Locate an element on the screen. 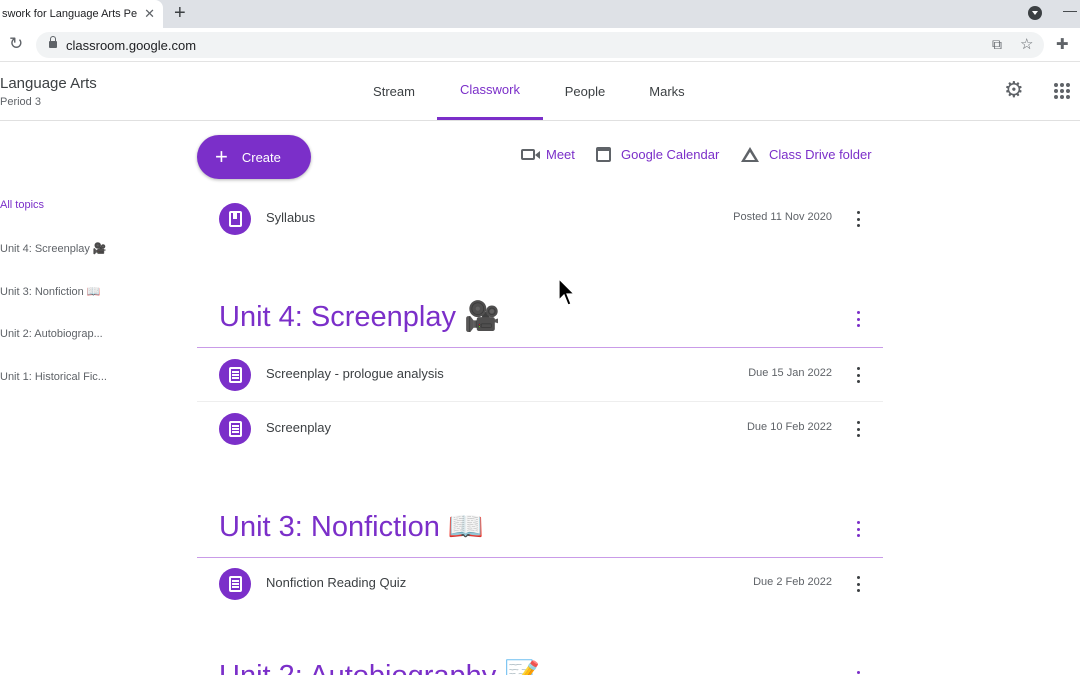  assignment-row: Nonfiction Reading Quiz Due 2 Feb 2022 is located at coordinates (540, 584).